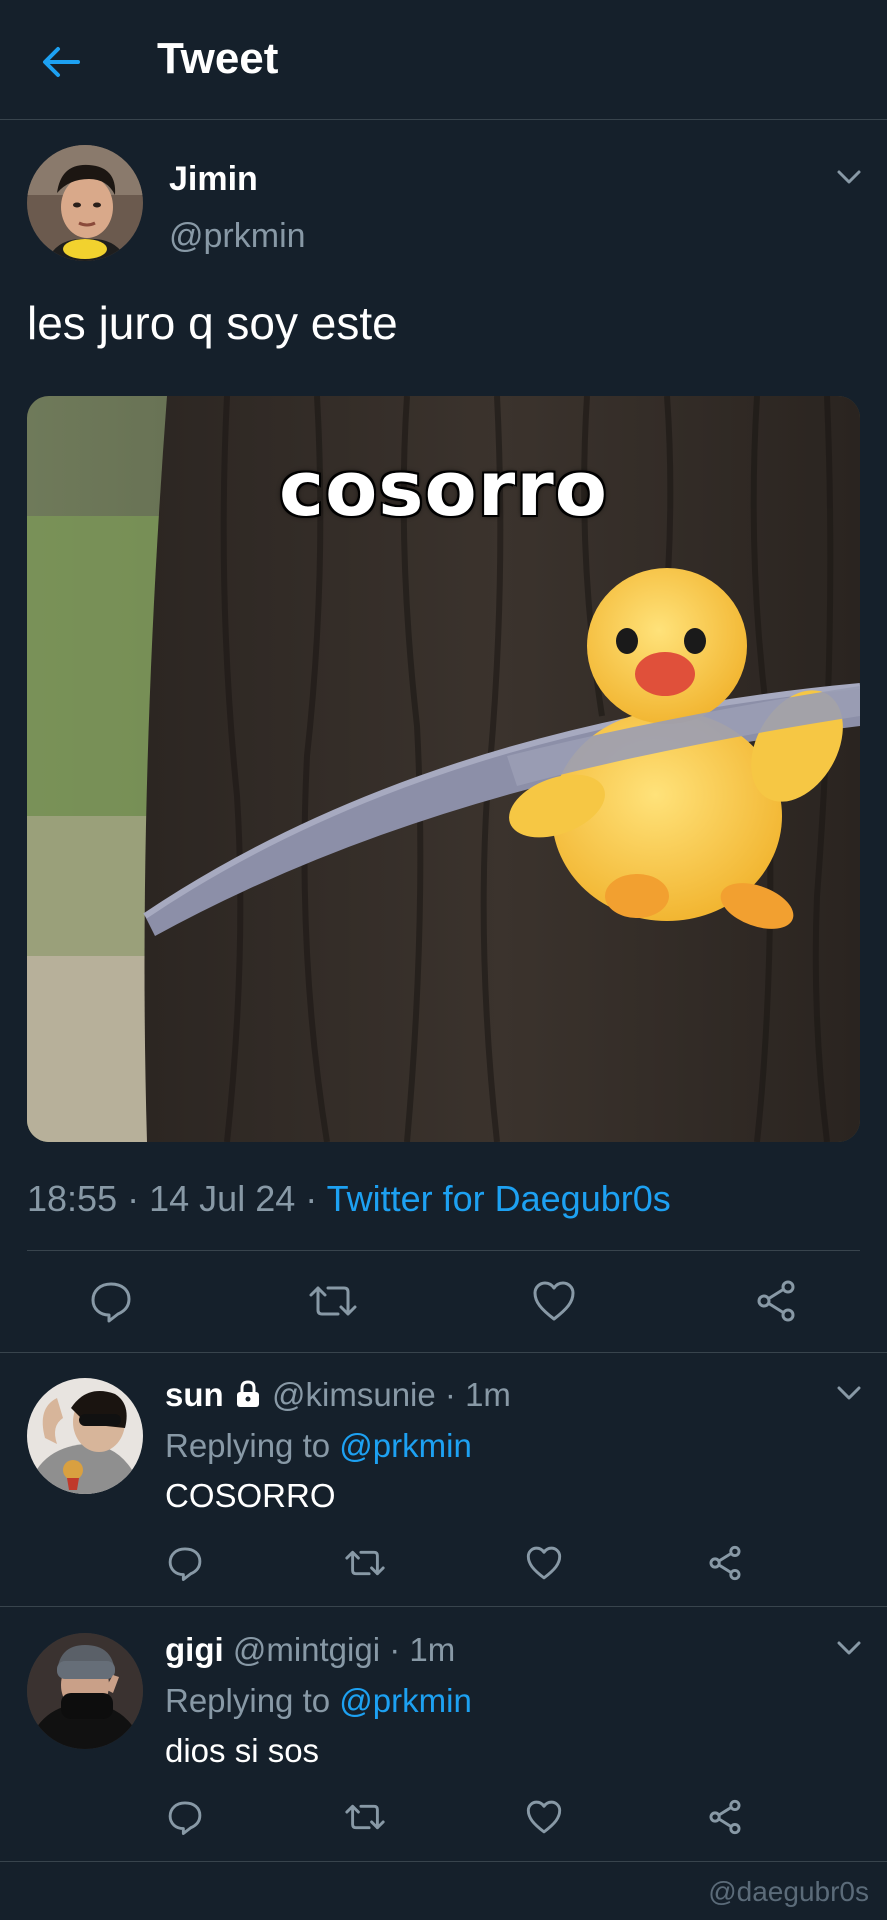 The width and height of the screenshot is (887, 1920). I want to click on top-bar: Tweet, so click(443, 60).